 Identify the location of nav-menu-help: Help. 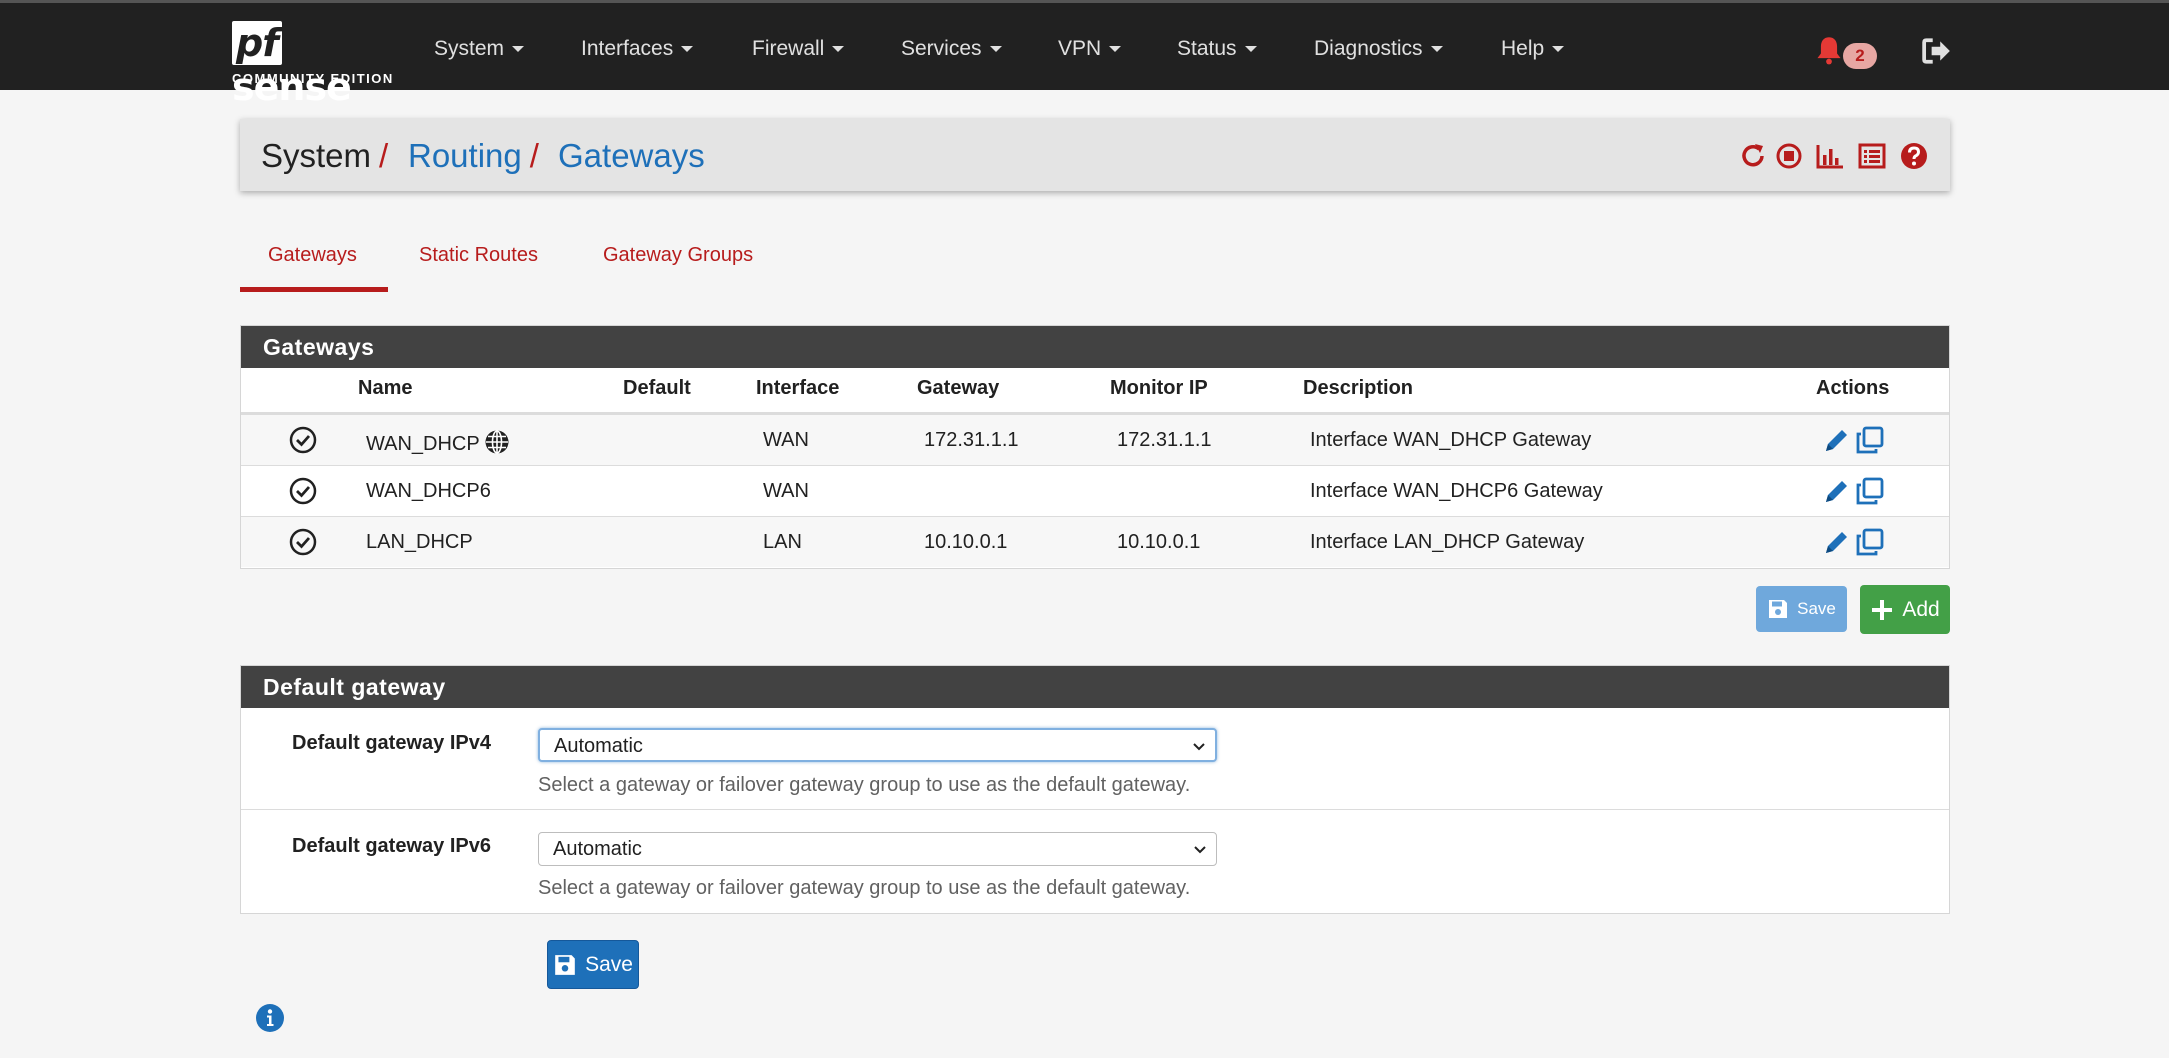
(1533, 49).